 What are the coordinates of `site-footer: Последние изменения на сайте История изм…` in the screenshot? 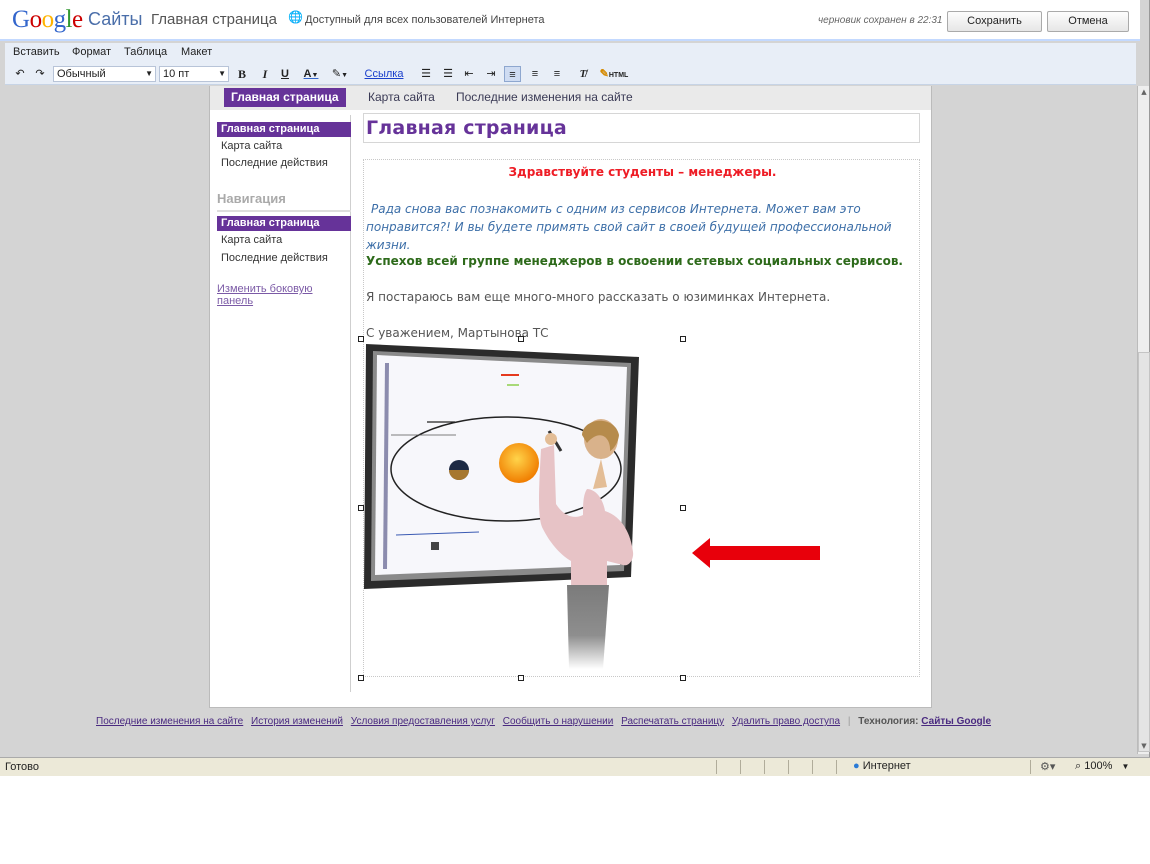 It's located at (543, 721).